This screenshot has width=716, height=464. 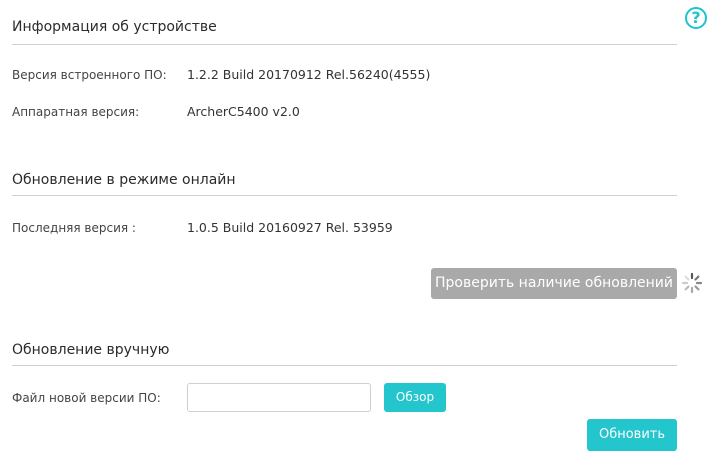 I want to click on online-update-divider, so click(x=344, y=195).